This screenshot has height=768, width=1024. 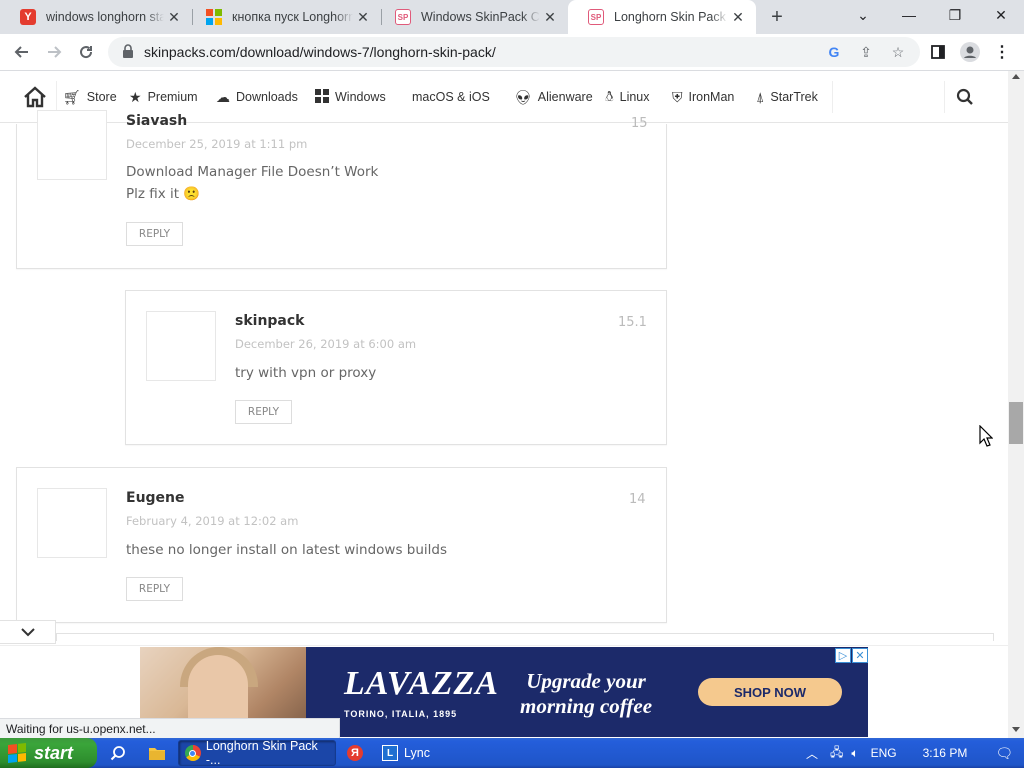 What do you see at coordinates (794, 97) in the screenshot?
I see `nav-label: StarTrek` at bounding box center [794, 97].